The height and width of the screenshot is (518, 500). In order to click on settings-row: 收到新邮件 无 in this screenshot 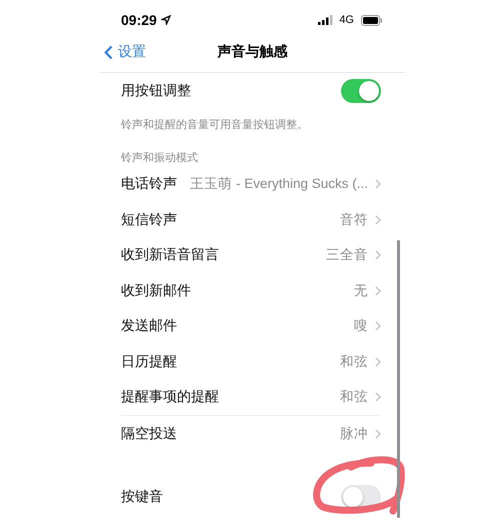, I will do `click(251, 290)`.